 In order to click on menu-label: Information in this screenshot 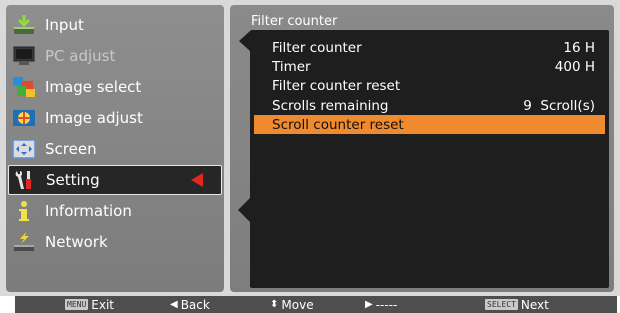, I will do `click(88, 211)`.